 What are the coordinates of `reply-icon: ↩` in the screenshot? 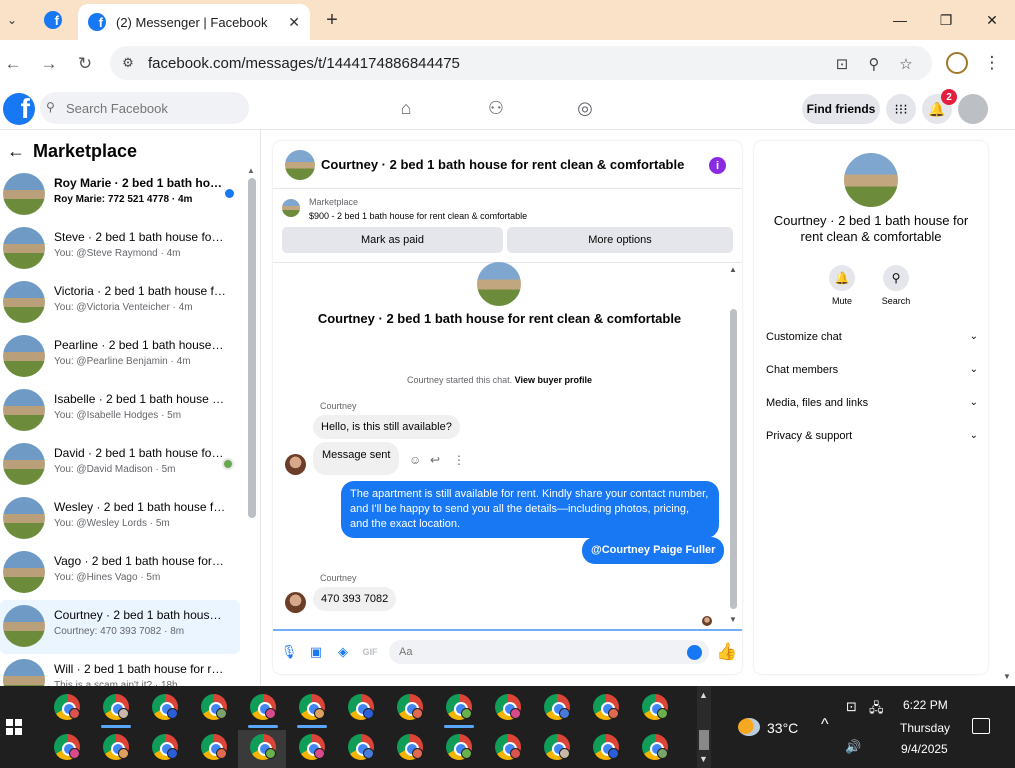 It's located at (435, 460).